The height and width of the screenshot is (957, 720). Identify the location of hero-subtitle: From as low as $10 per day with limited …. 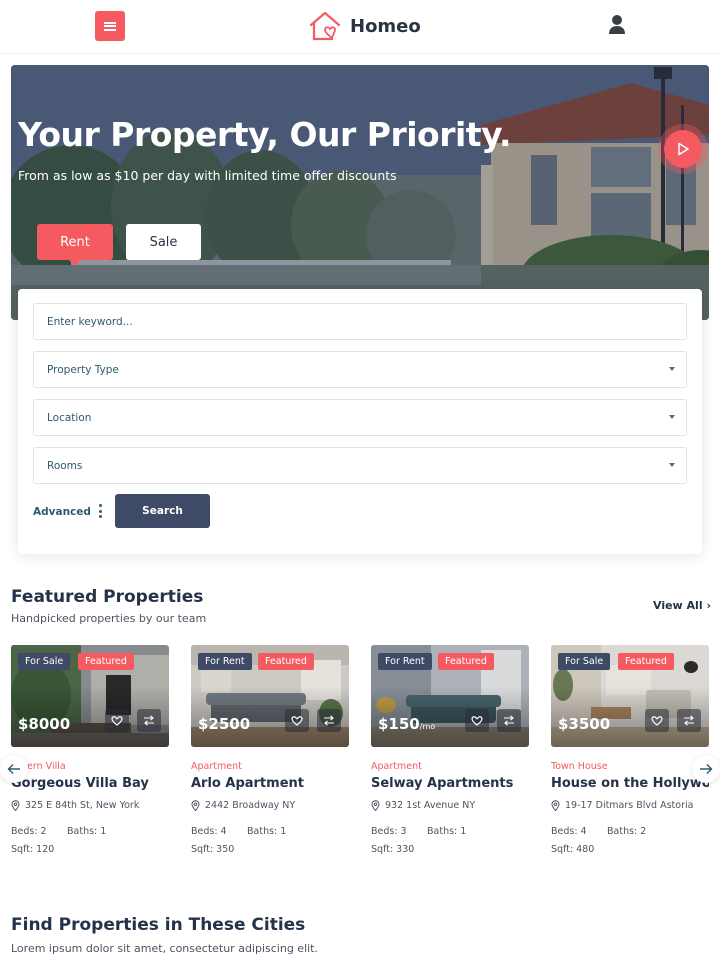
(207, 175).